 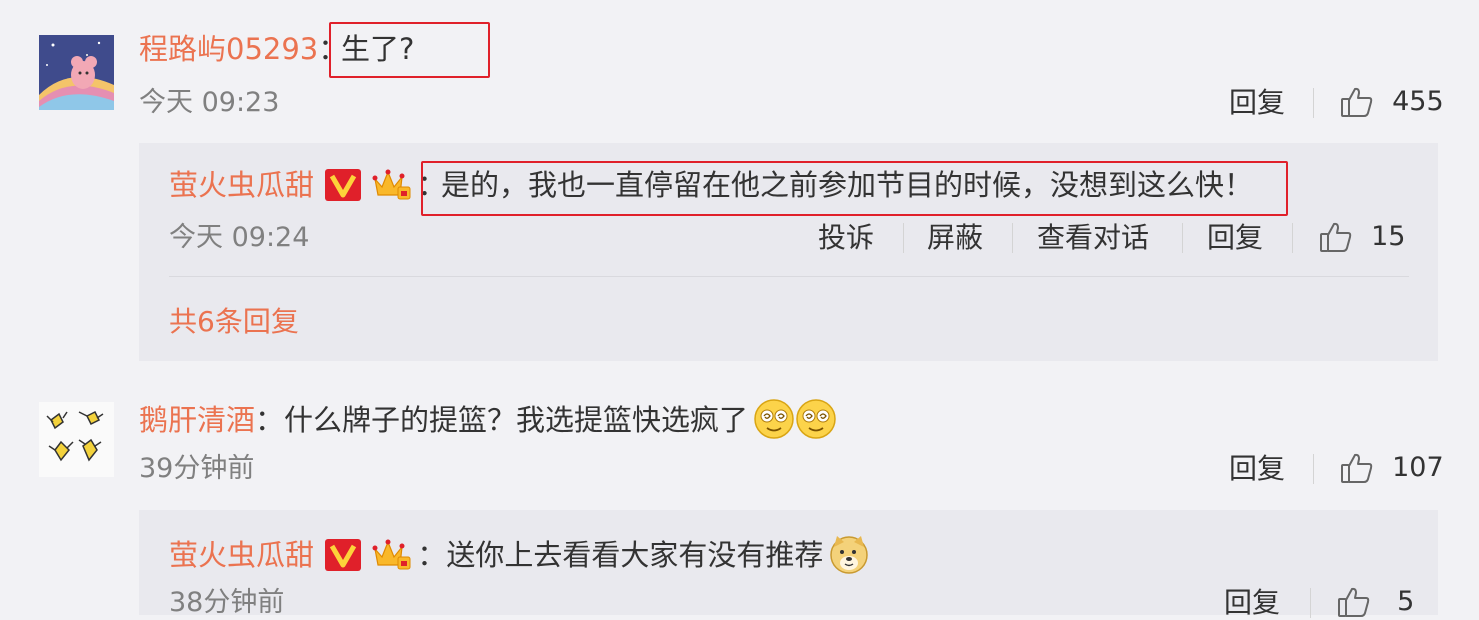 What do you see at coordinates (1388, 236) in the screenshot?
I see `like-count: 15` at bounding box center [1388, 236].